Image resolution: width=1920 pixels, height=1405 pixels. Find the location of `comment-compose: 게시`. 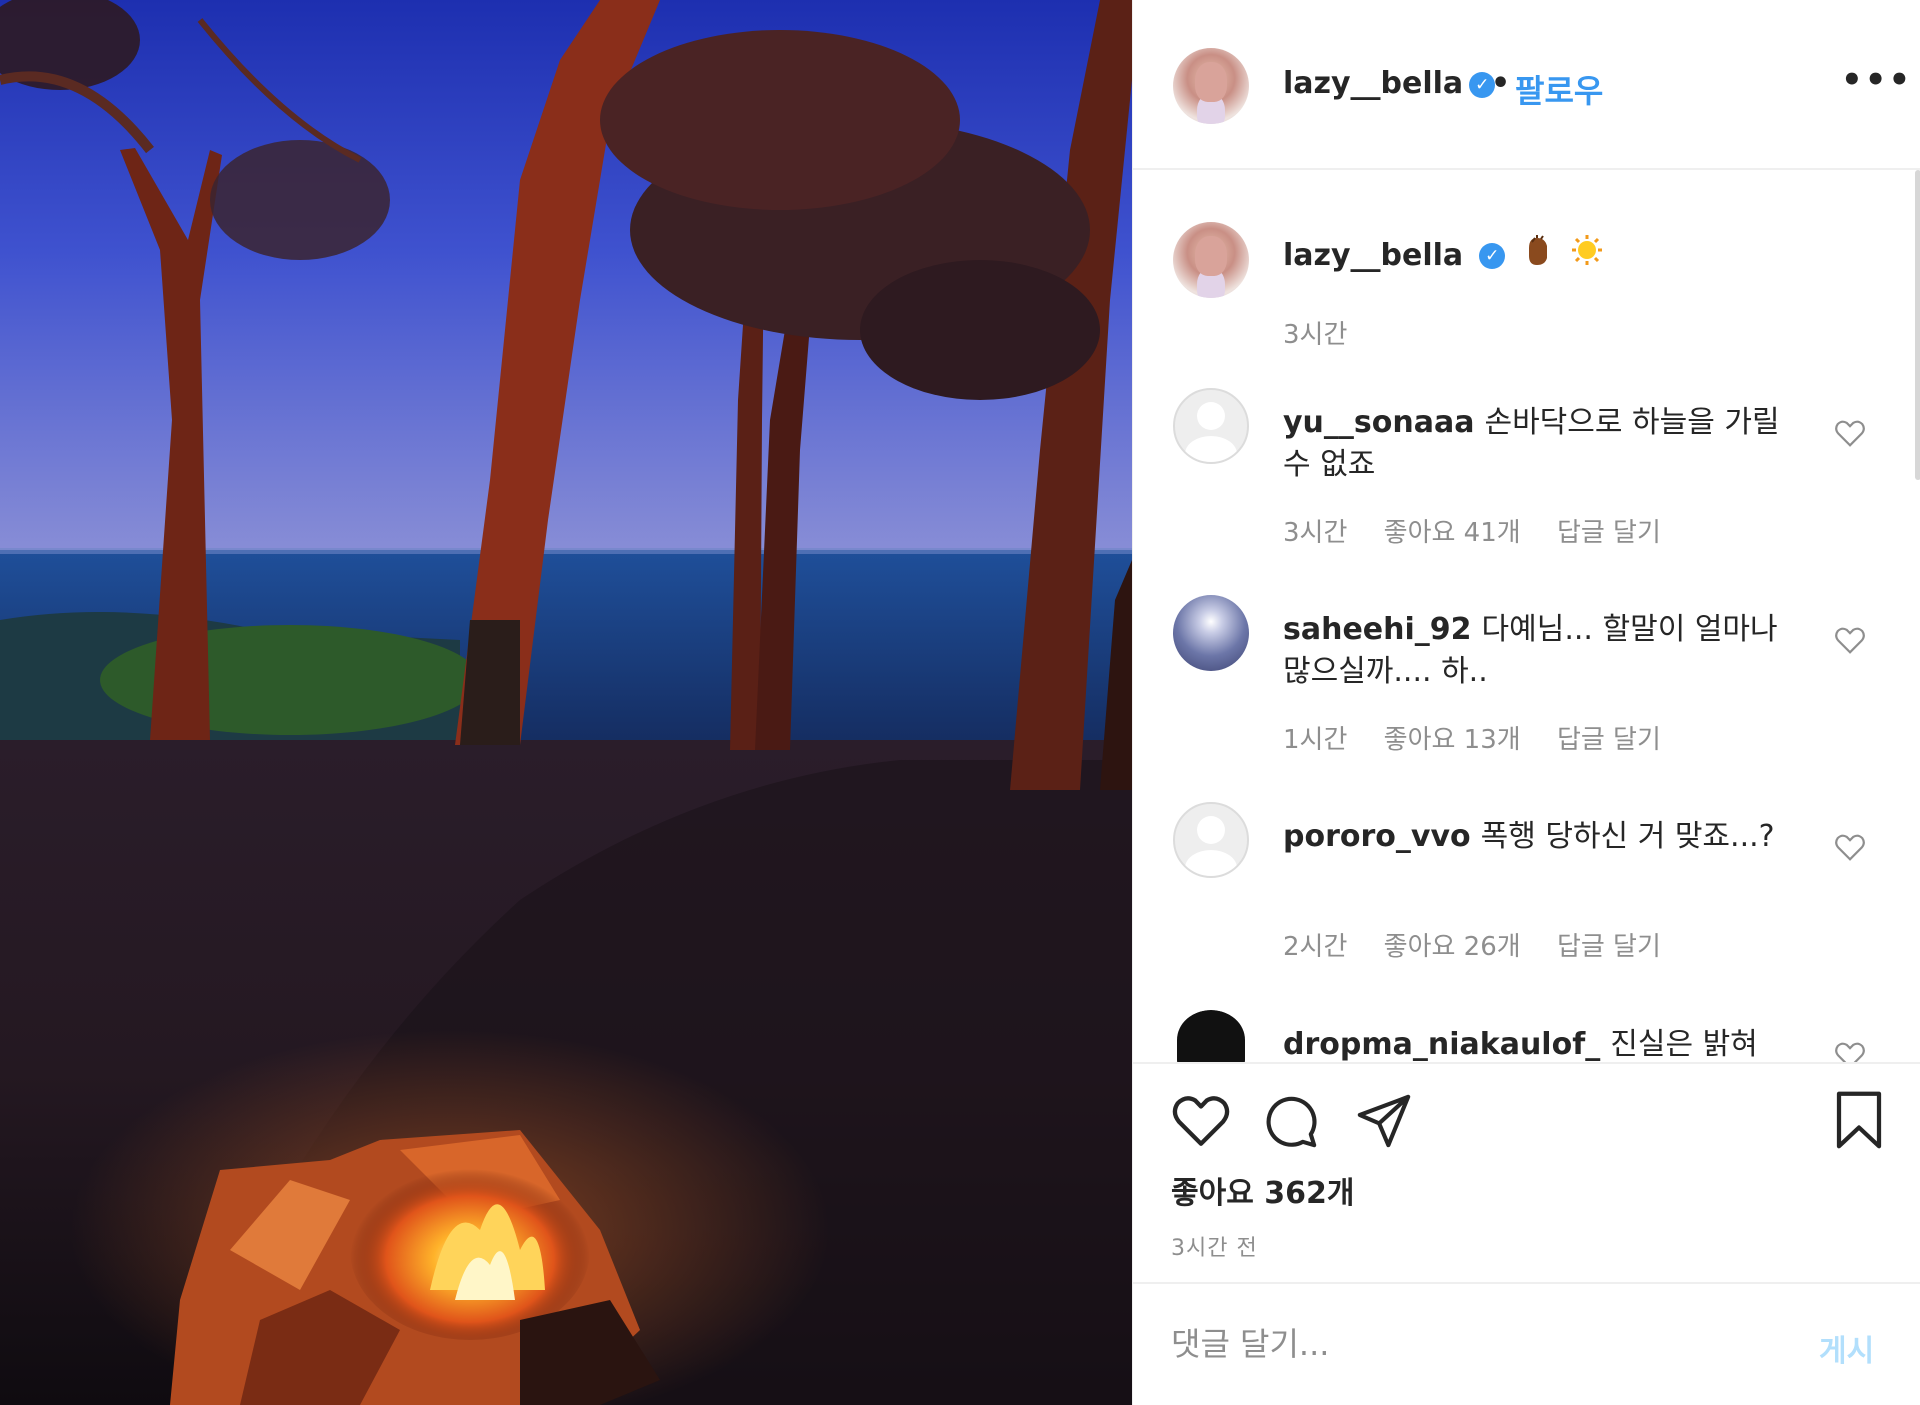

comment-compose: 게시 is located at coordinates (1526, 1343).